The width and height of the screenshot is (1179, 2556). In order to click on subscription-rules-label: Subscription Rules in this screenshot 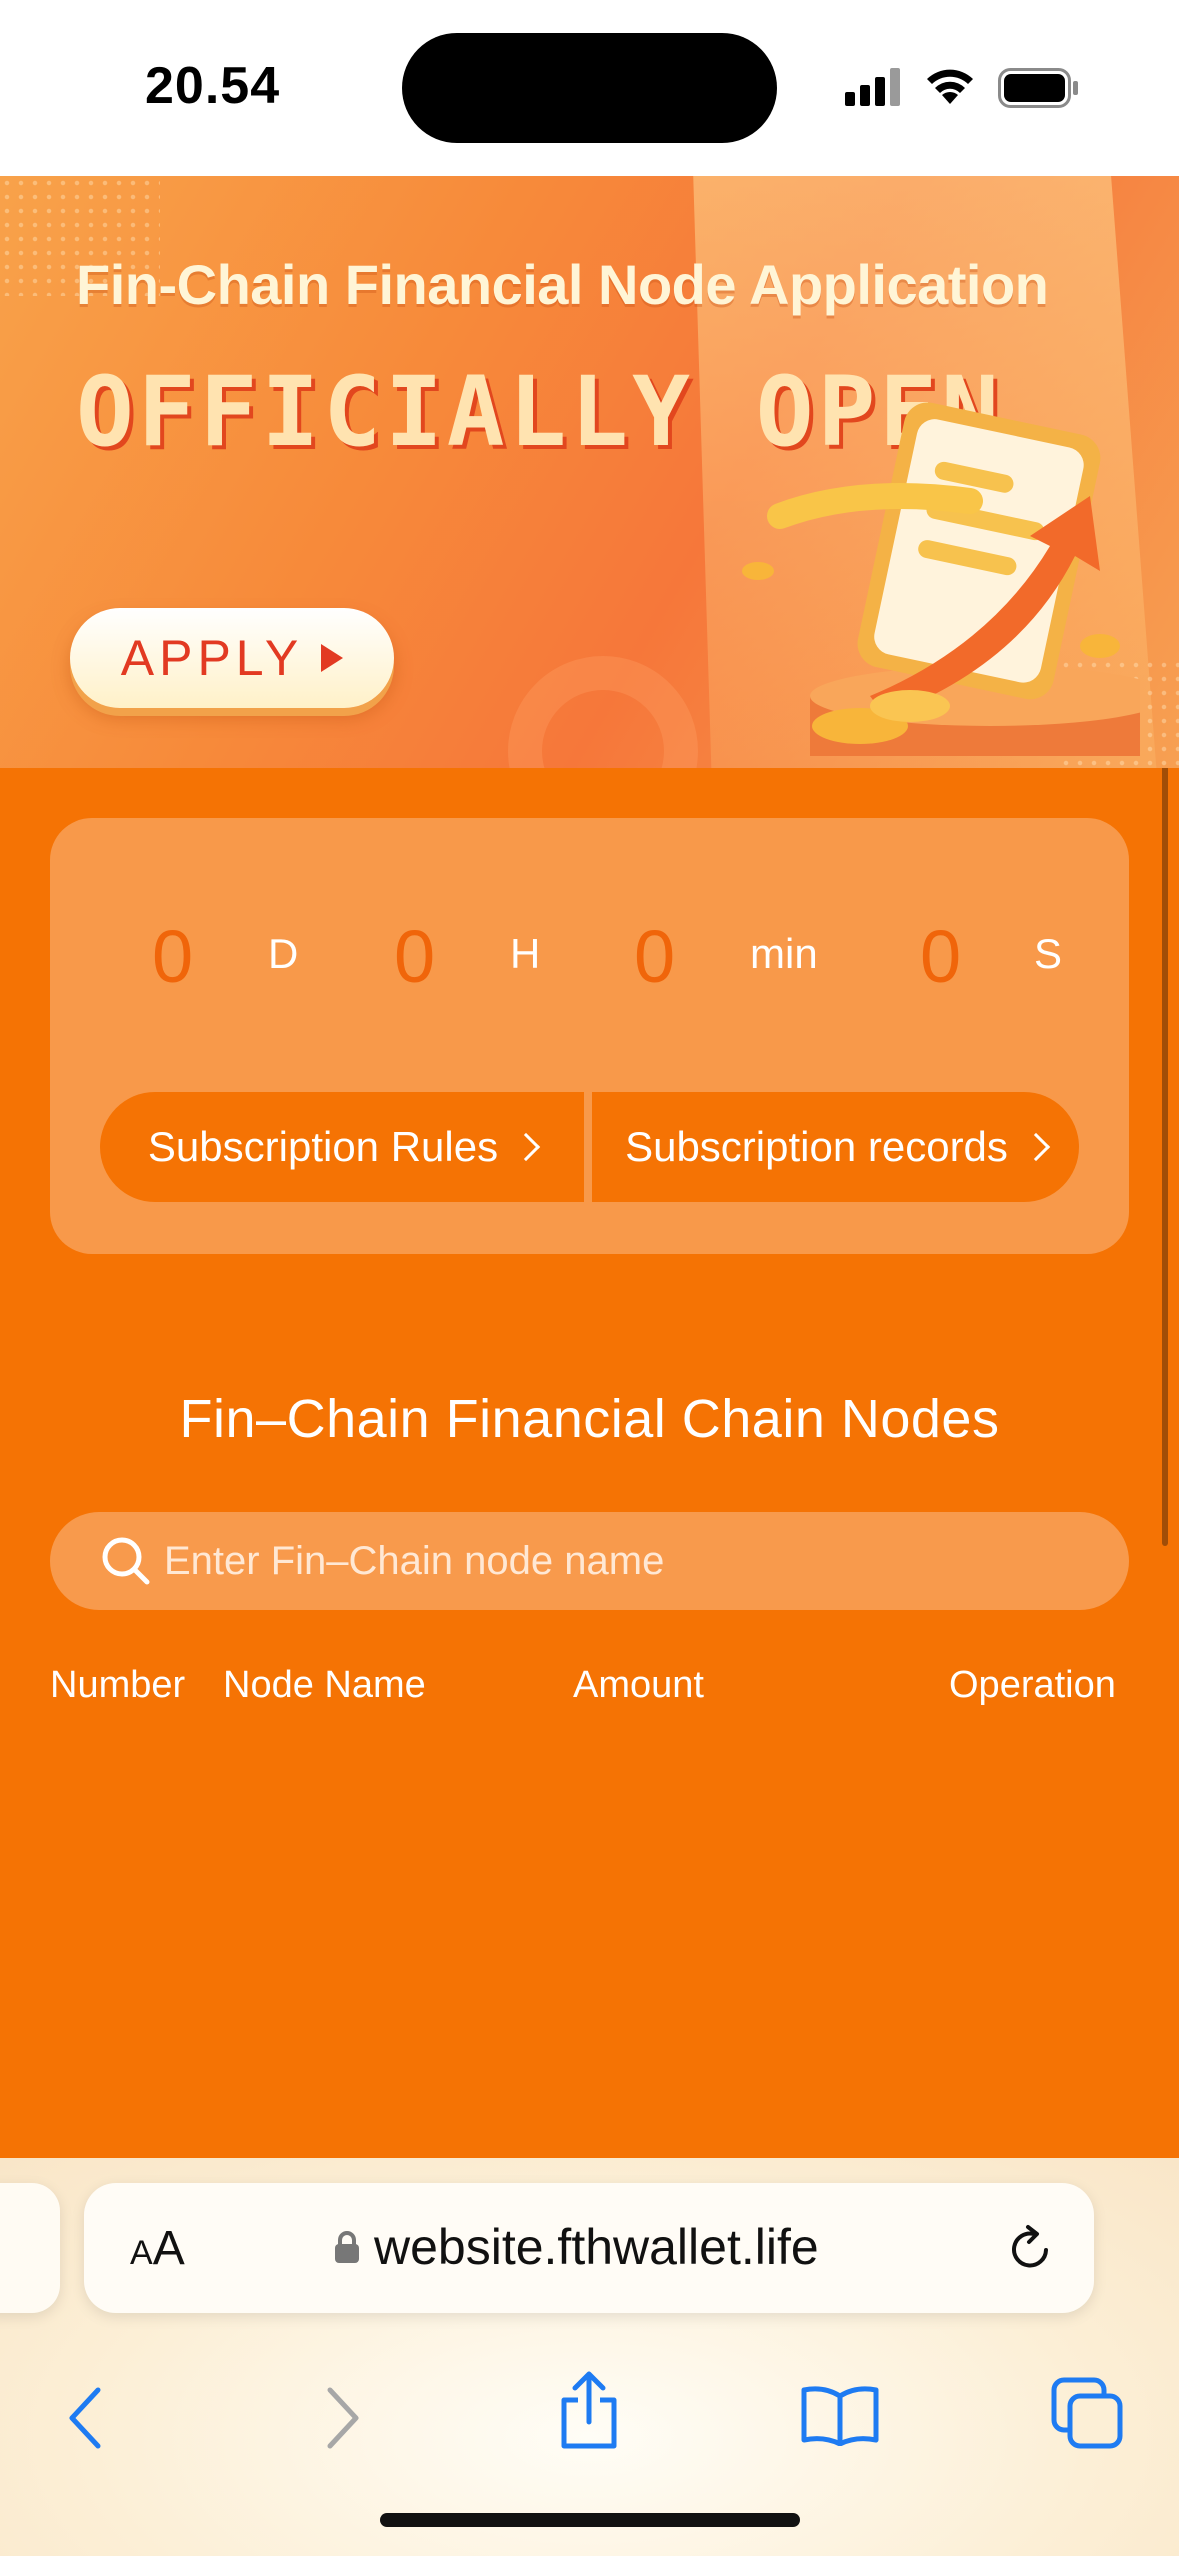, I will do `click(323, 1146)`.